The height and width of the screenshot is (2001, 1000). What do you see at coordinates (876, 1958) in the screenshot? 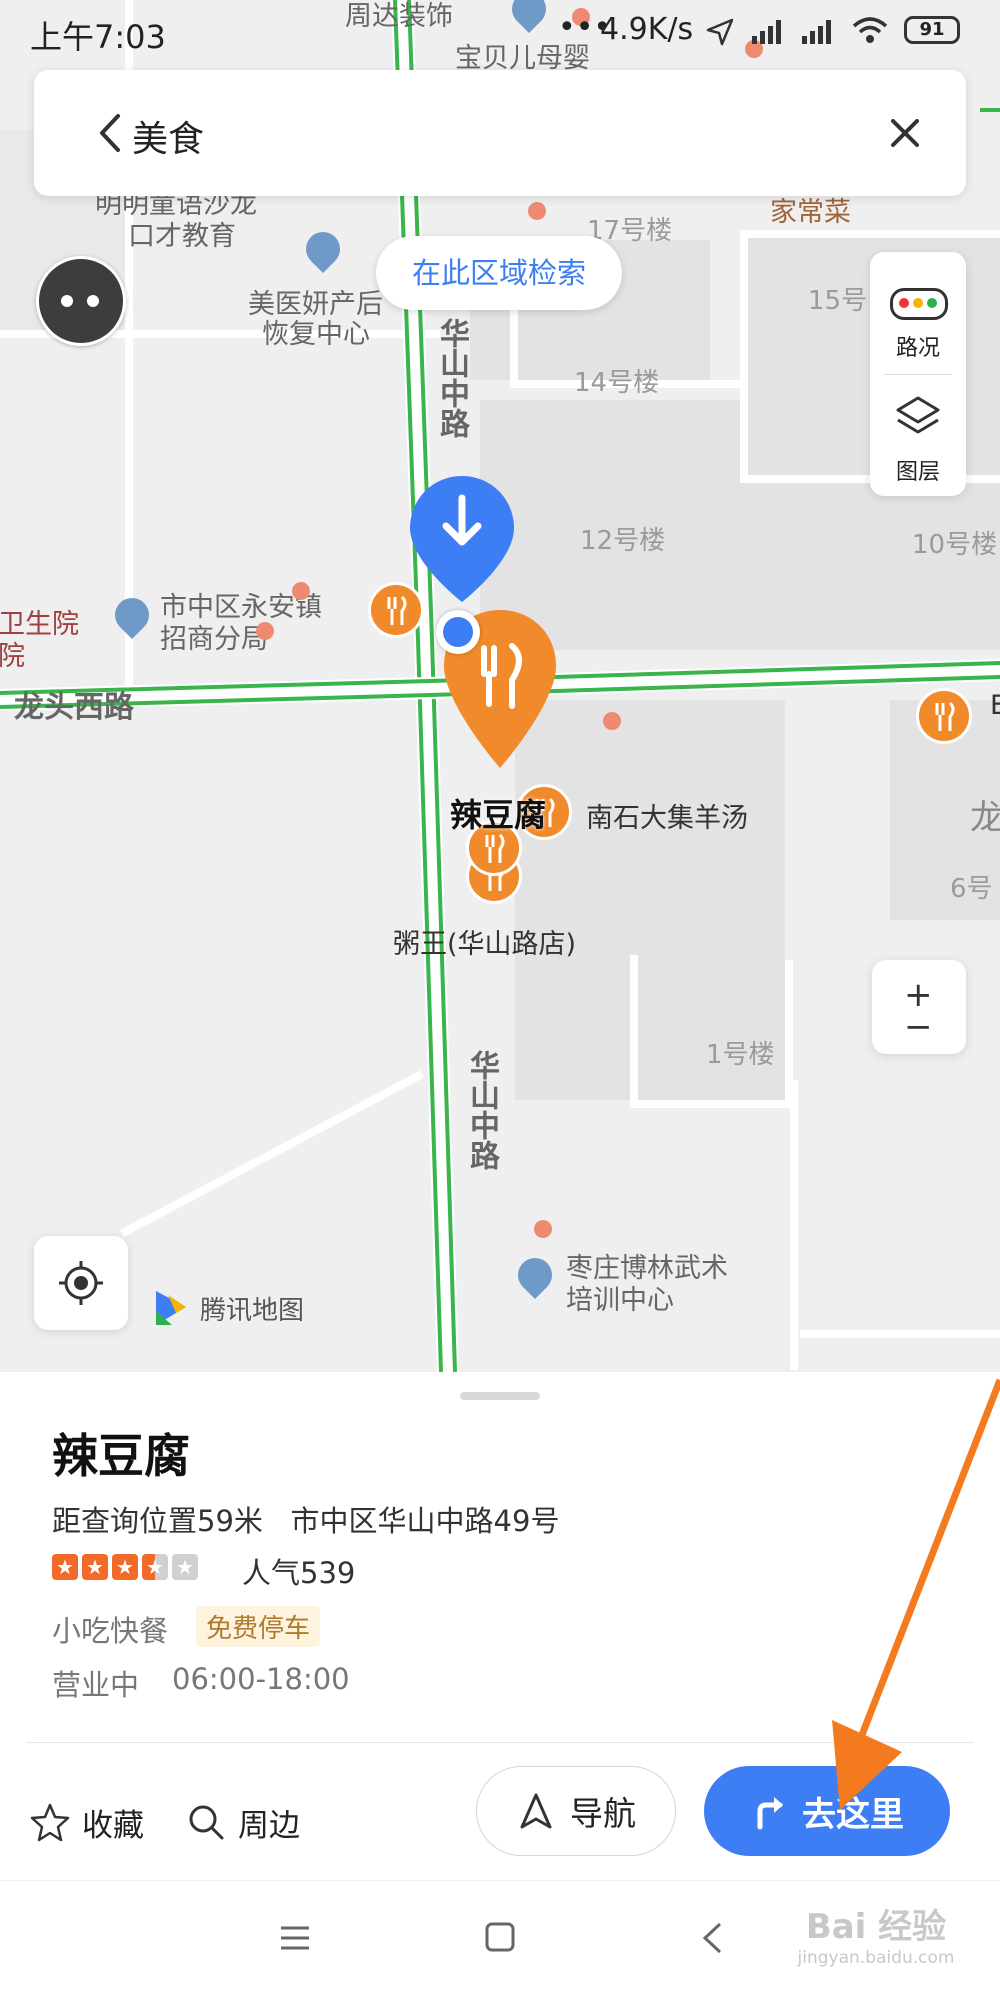
I see `watermark-url: jingyan.baidu.com` at bounding box center [876, 1958].